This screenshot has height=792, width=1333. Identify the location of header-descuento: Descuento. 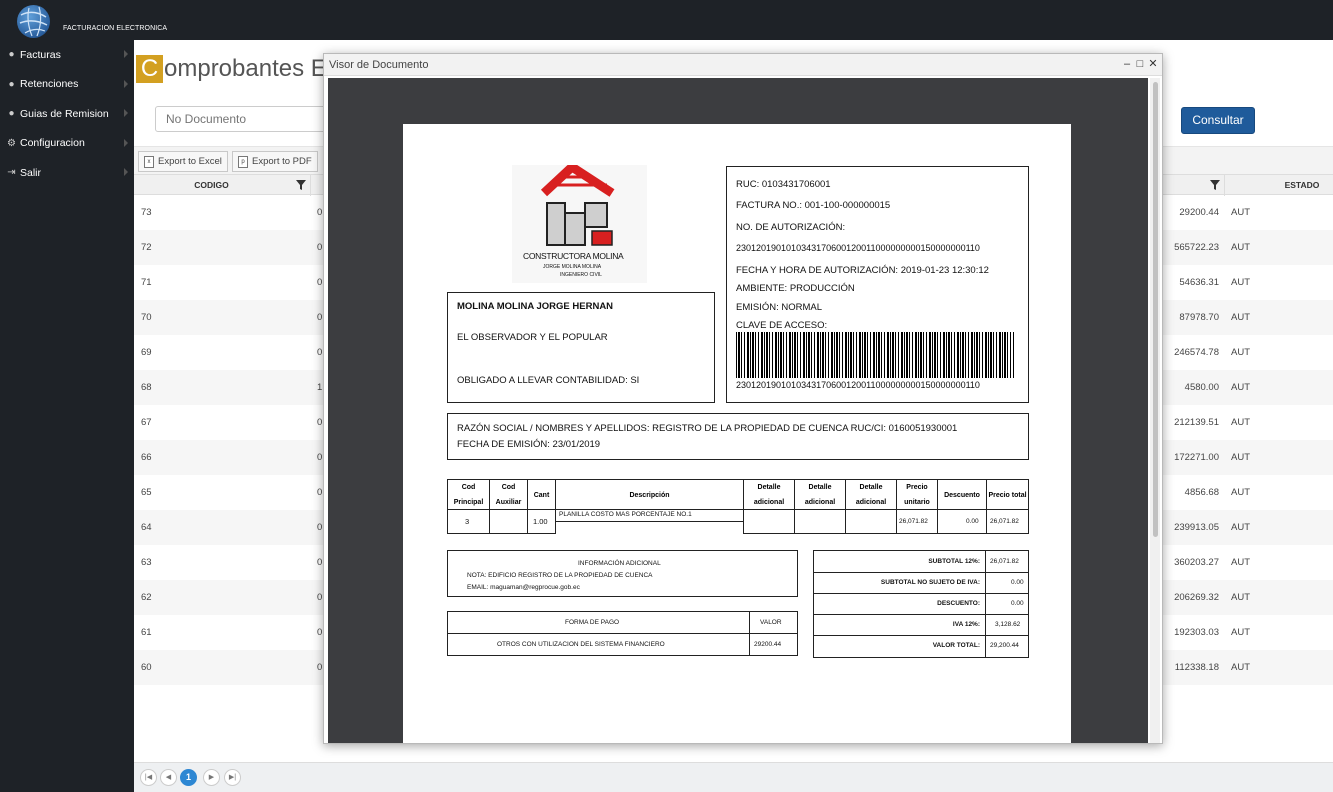
(962, 495).